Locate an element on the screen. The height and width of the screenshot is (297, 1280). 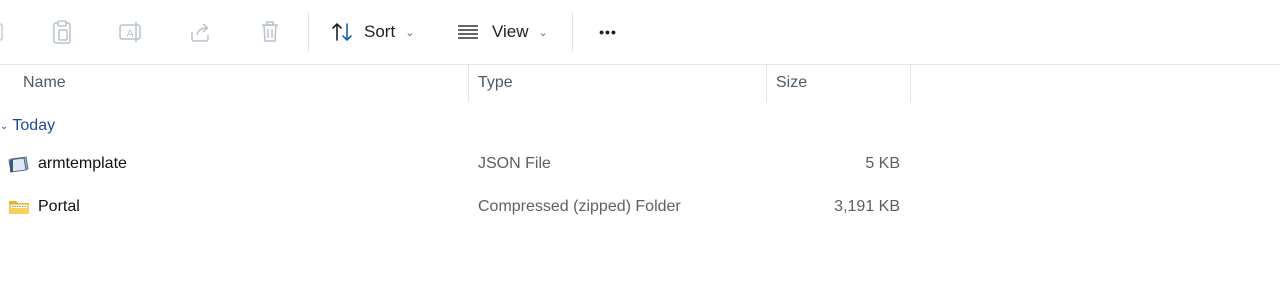
sort-button: Sort ⌄ is located at coordinates (381, 32).